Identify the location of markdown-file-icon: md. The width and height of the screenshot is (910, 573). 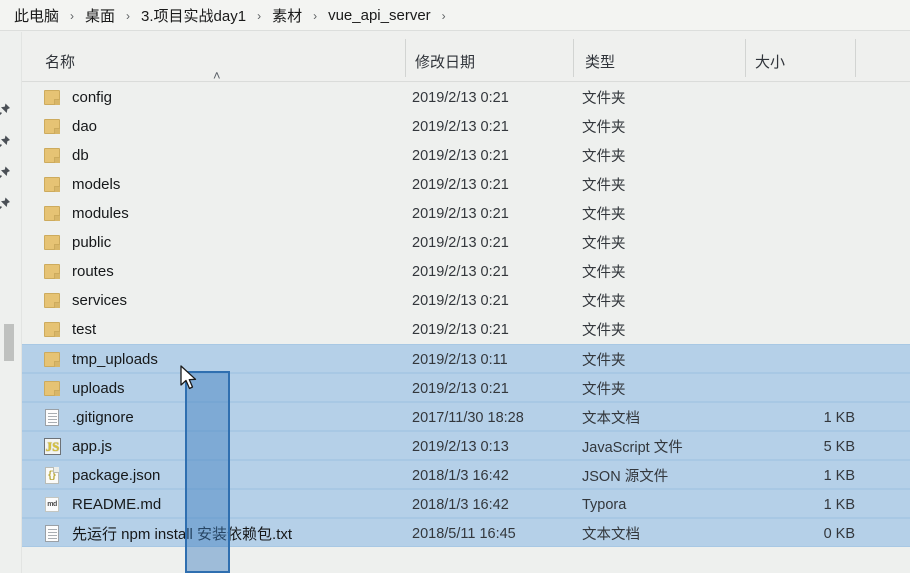
(52, 504).